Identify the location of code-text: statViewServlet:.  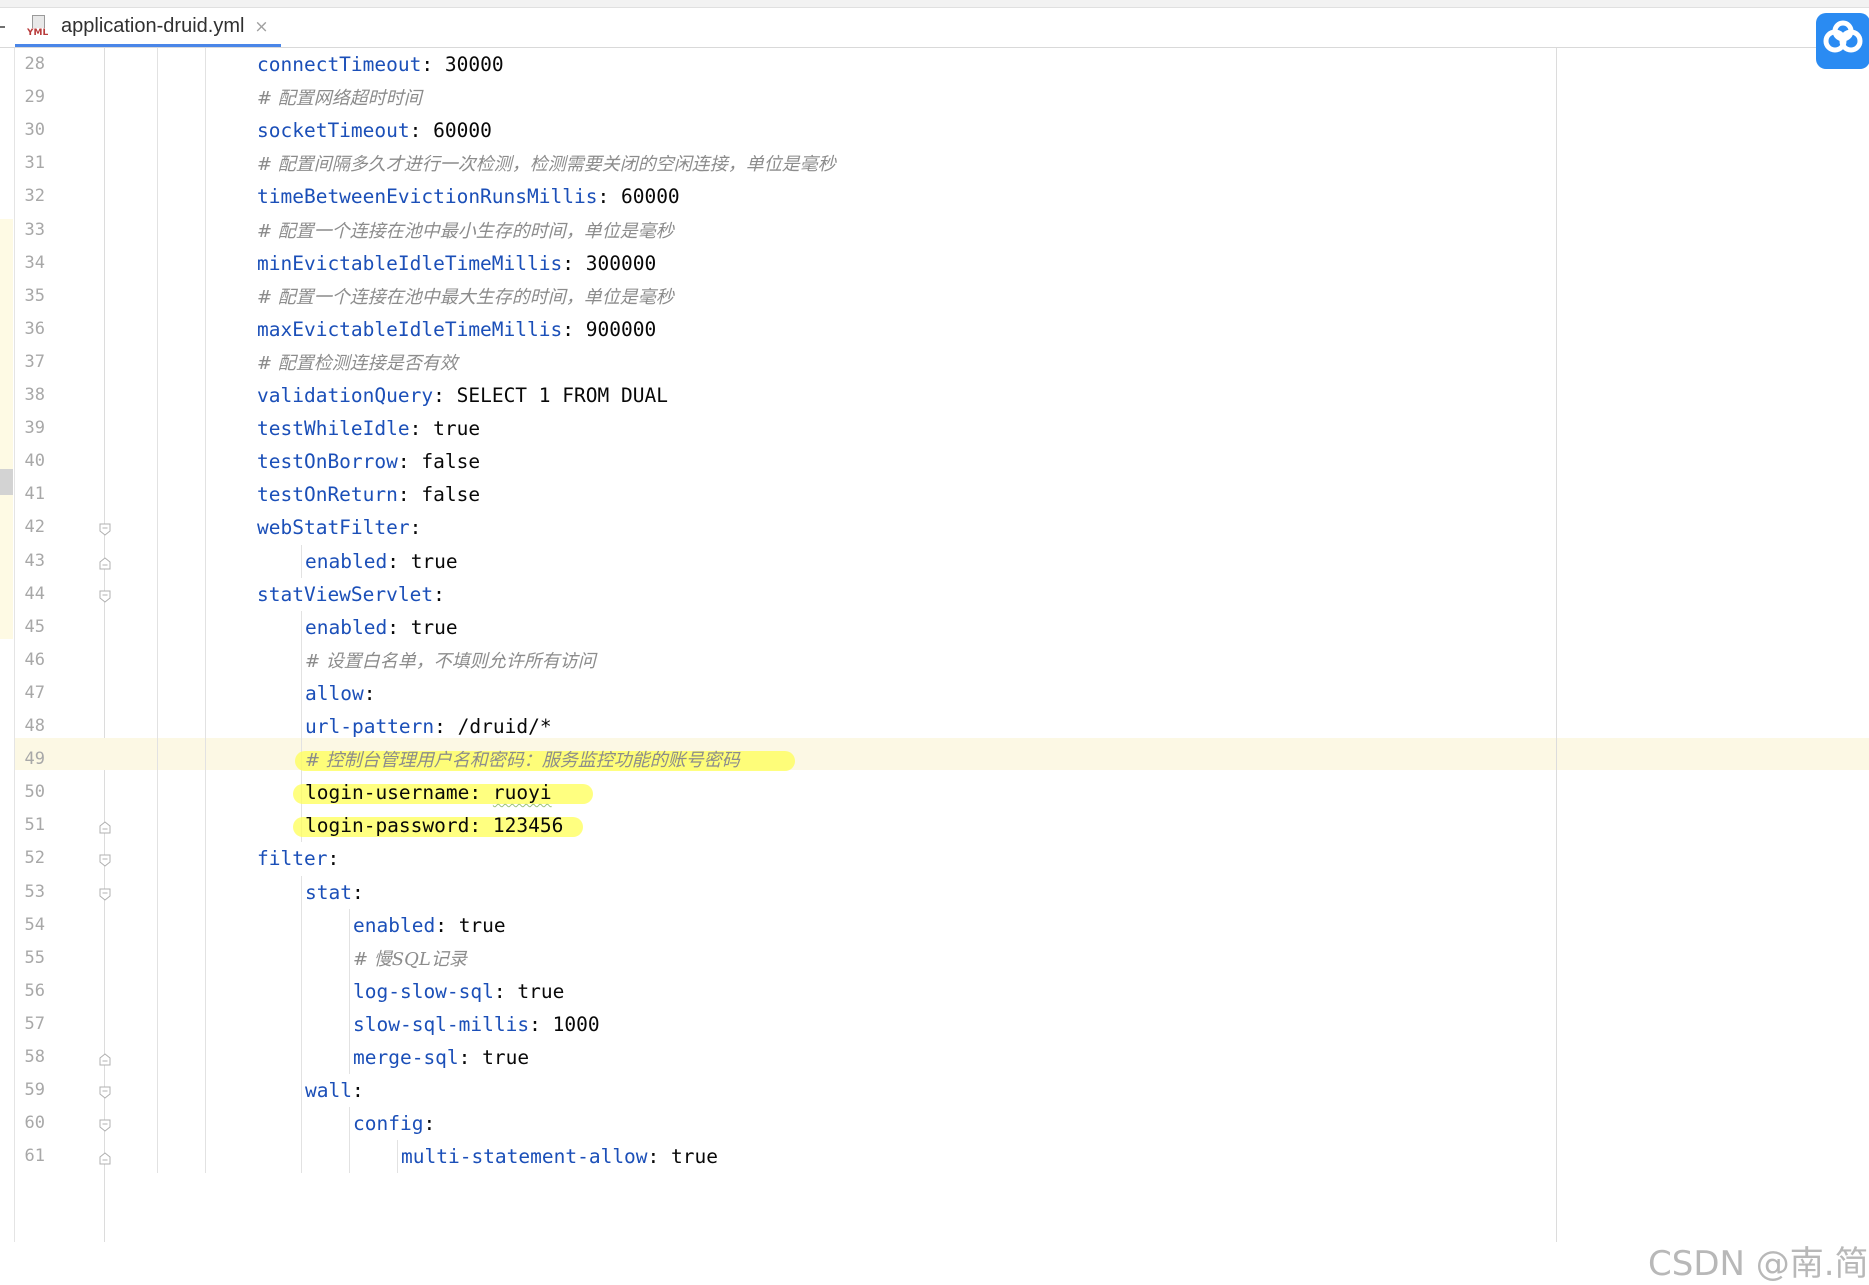
(351, 594).